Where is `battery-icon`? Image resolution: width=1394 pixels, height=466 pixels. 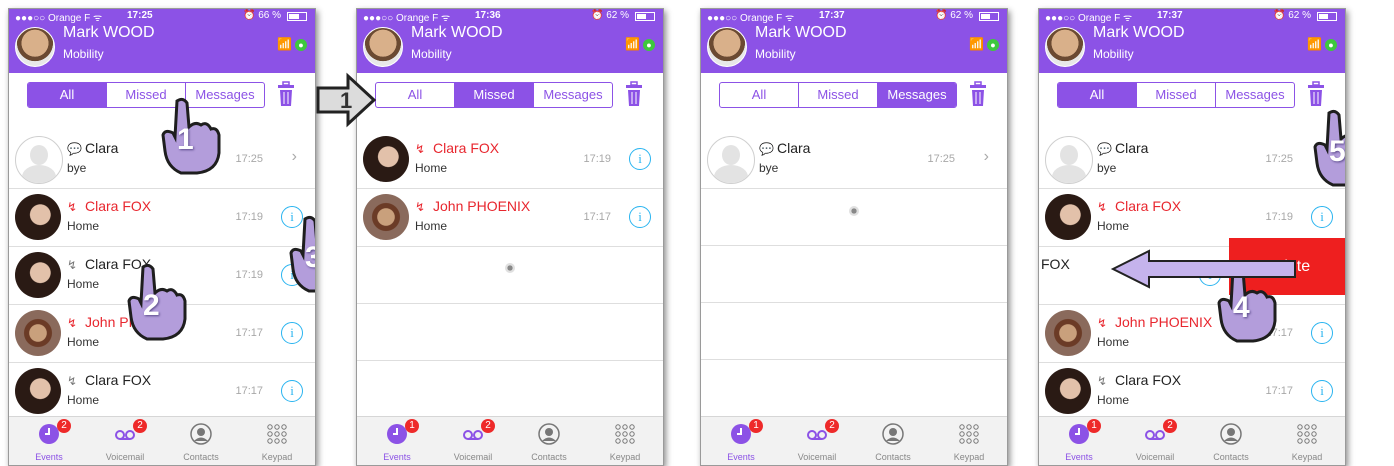 battery-icon is located at coordinates (989, 16).